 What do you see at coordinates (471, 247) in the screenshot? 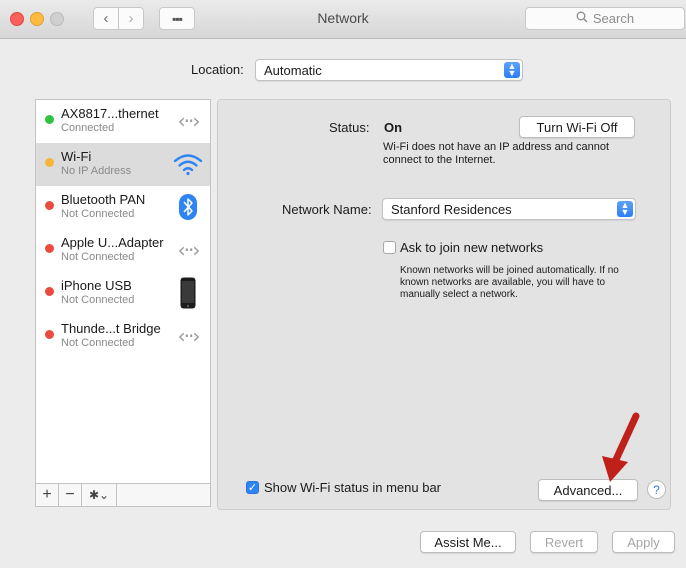
I see `ask-to-join-label: Ask to join new networks` at bounding box center [471, 247].